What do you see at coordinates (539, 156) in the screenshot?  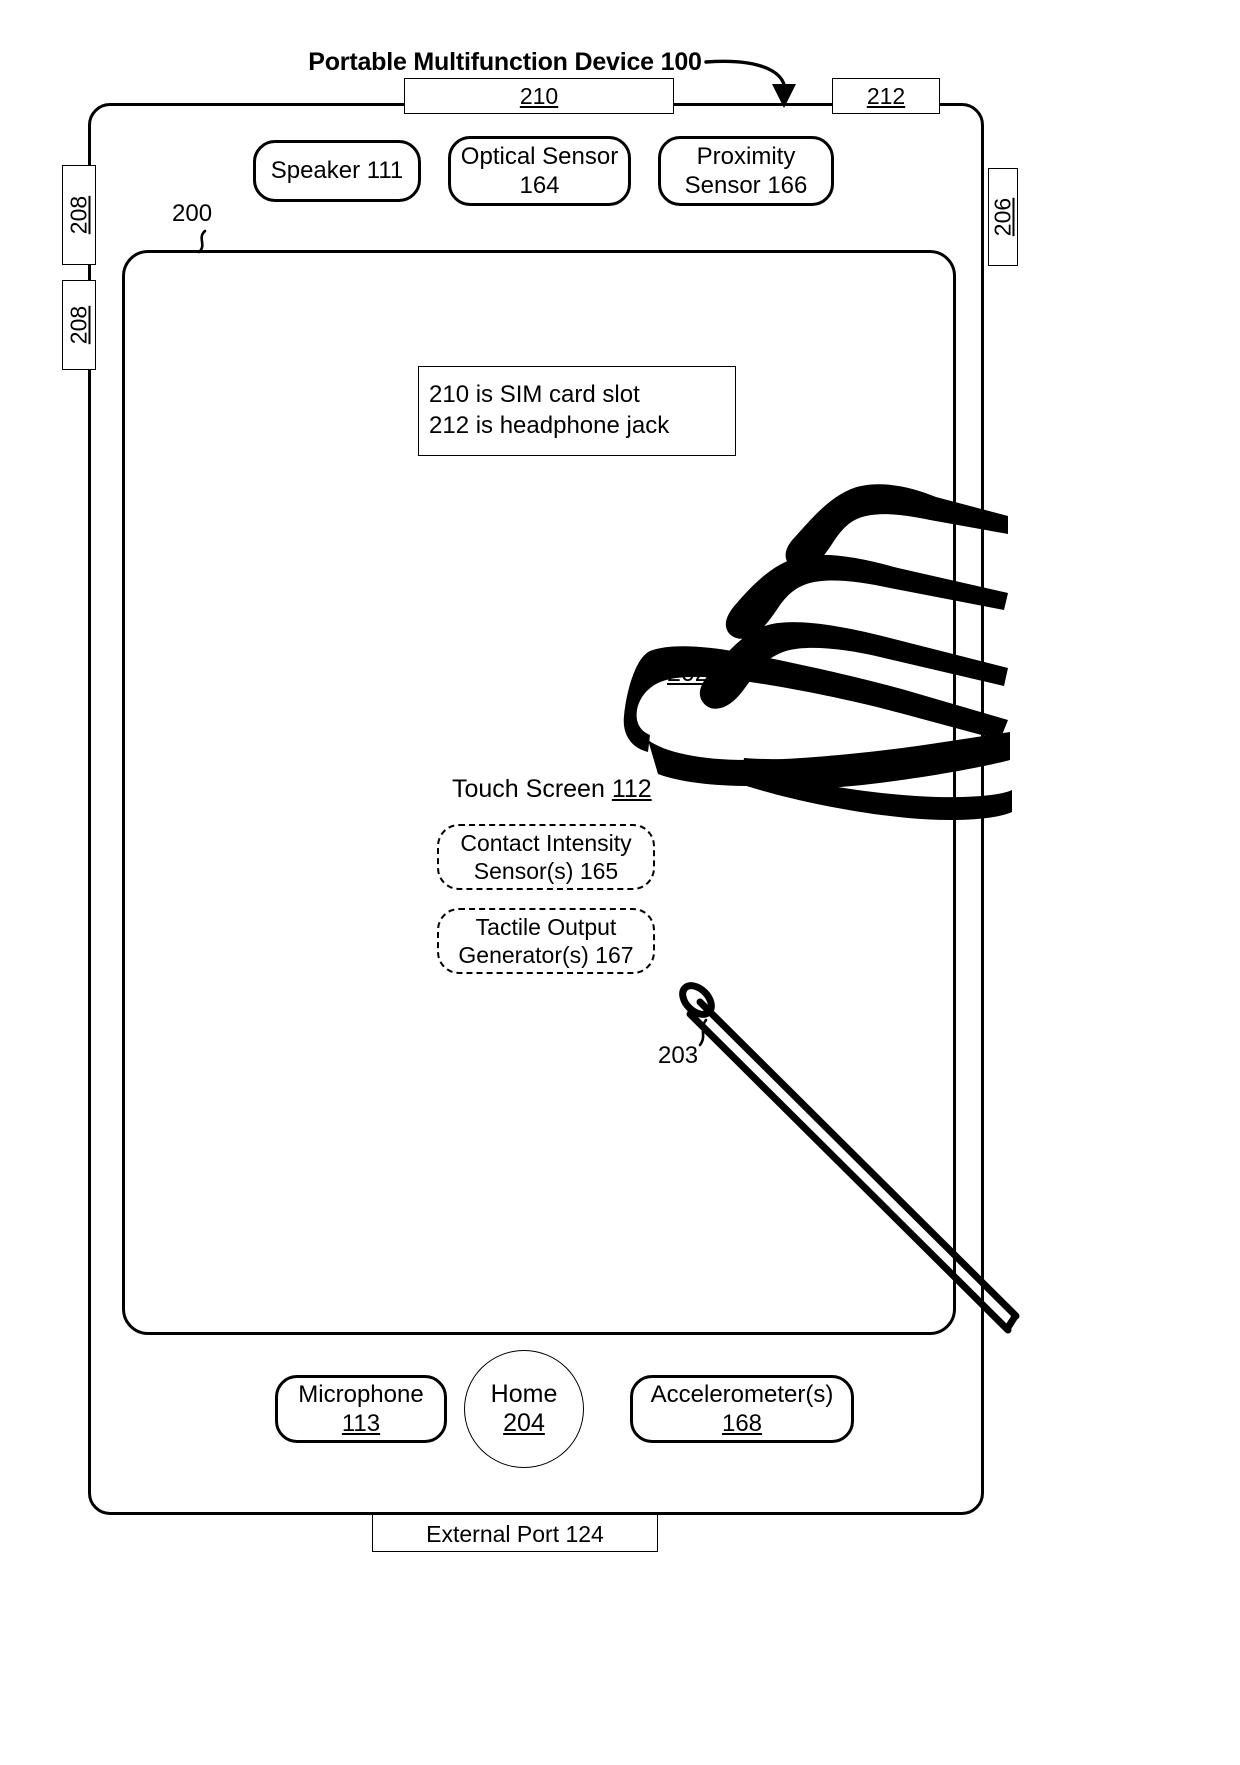 I see `optical-sensor-line1: Optical Sensor` at bounding box center [539, 156].